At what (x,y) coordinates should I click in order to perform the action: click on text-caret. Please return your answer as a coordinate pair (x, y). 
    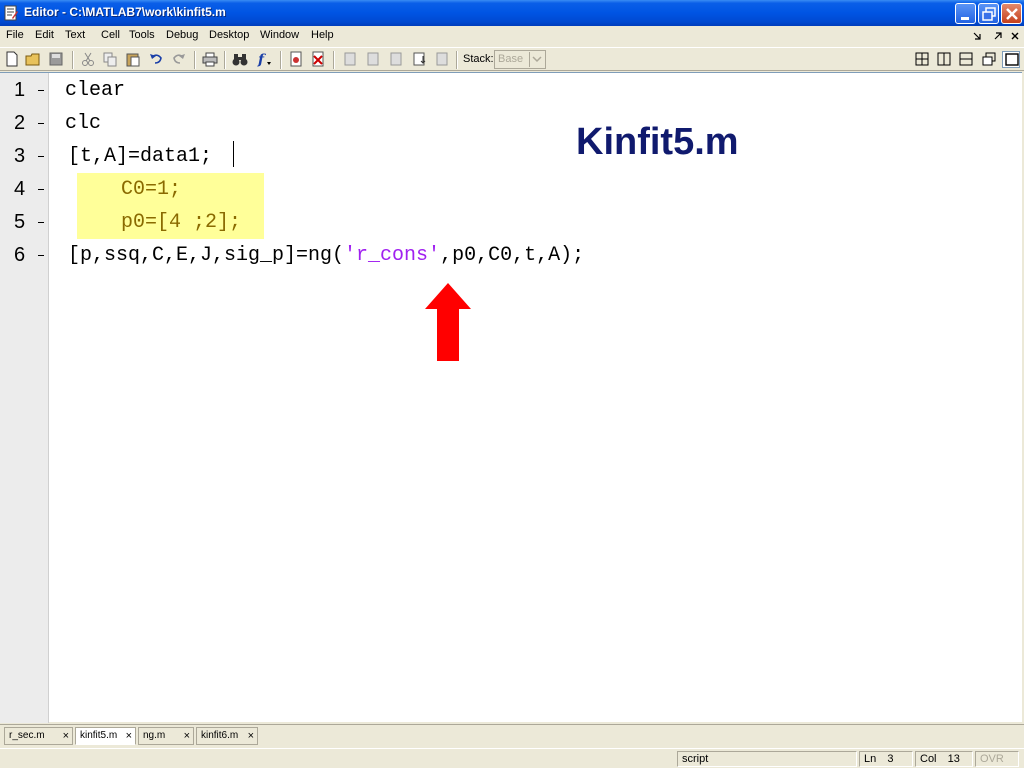
    Looking at the image, I should click on (233, 154).